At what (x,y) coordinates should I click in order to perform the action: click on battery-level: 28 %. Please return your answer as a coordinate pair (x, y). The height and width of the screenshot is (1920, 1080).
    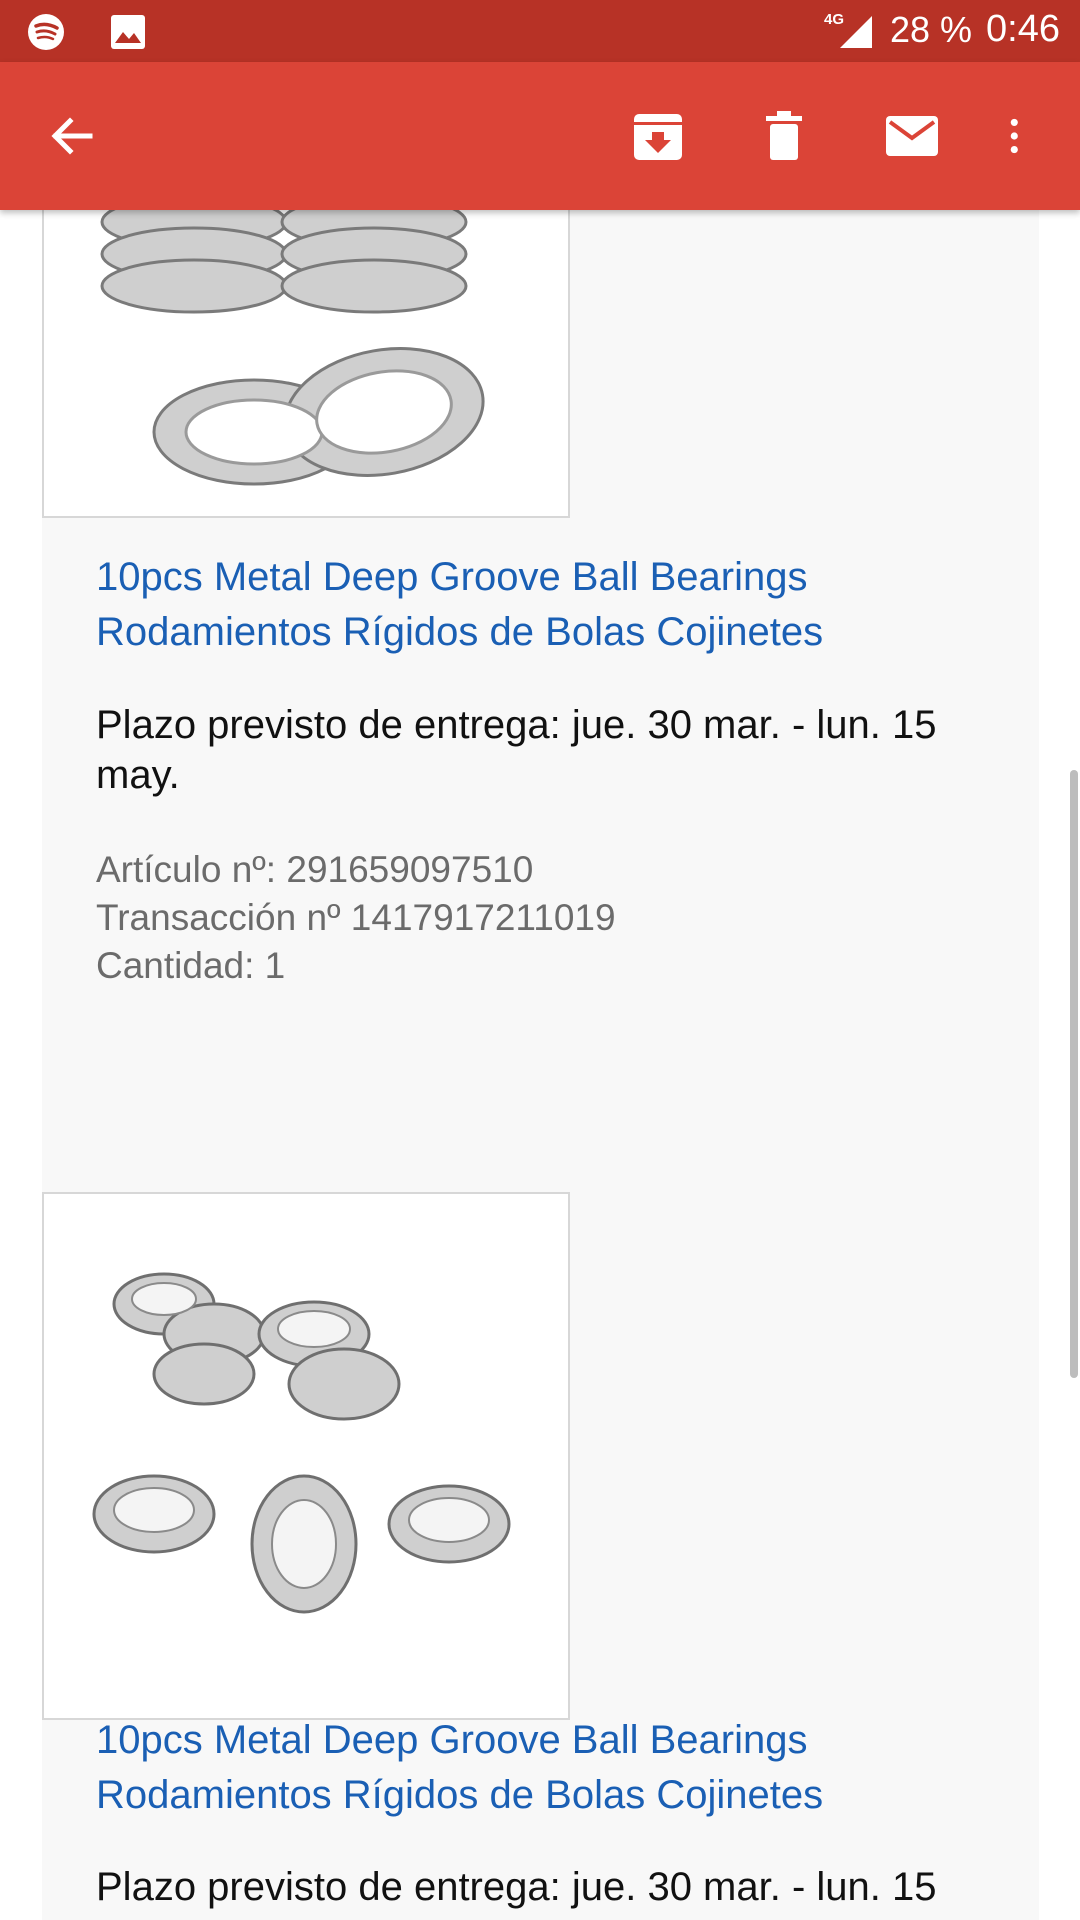
    Looking at the image, I should click on (931, 29).